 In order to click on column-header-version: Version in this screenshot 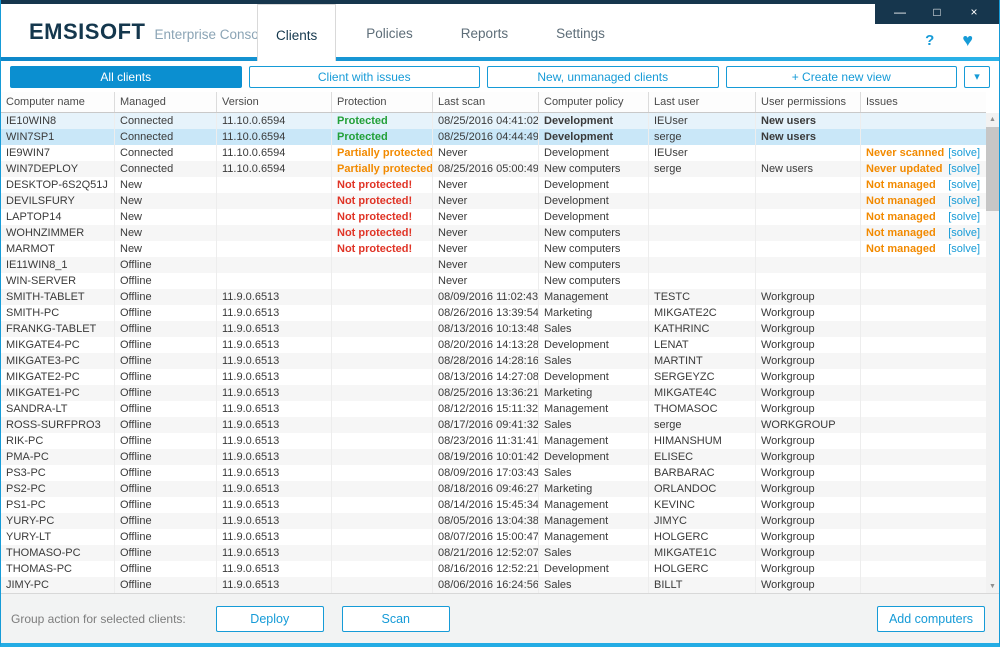, I will do `click(274, 102)`.